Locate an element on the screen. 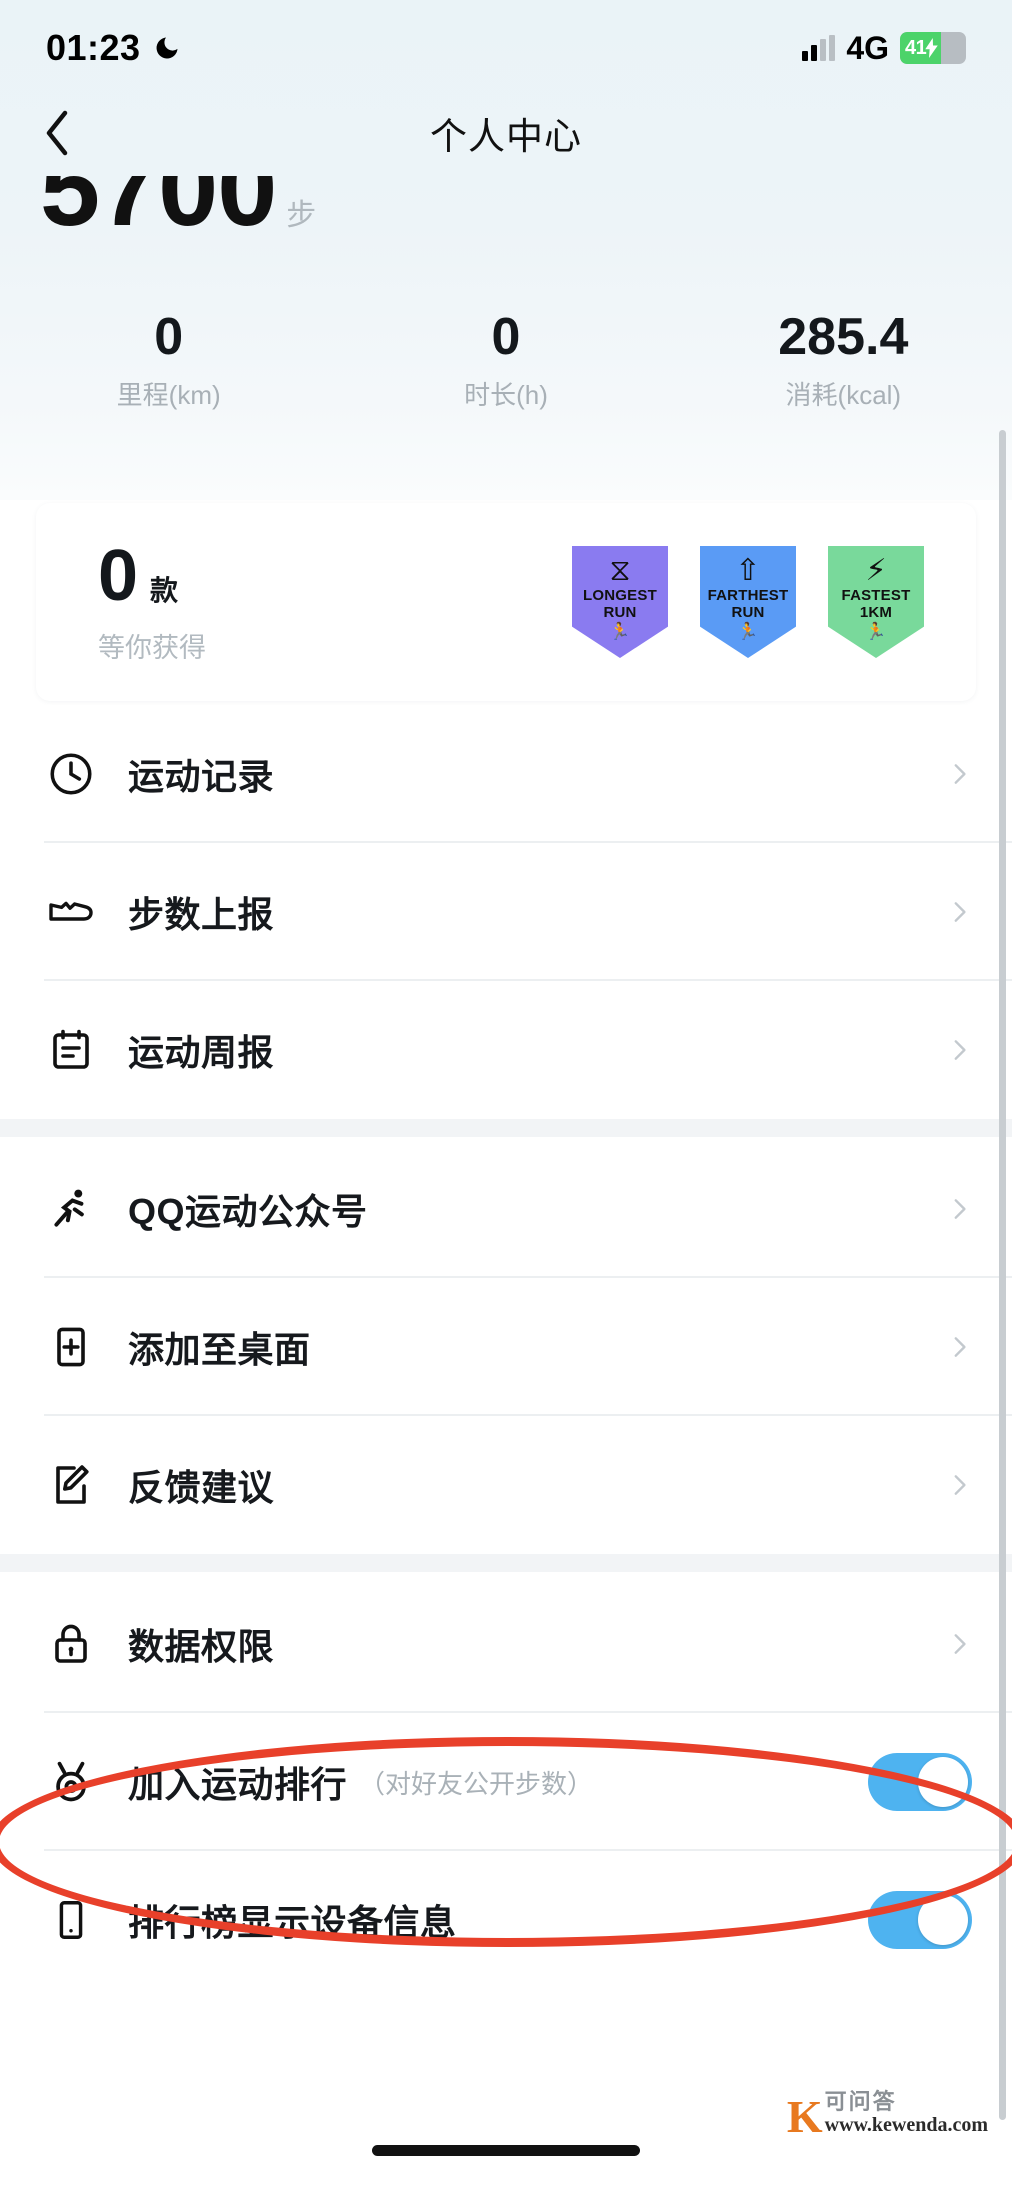 Image resolution: width=1012 pixels, height=2192 pixels. data-permission-label: 数据权限 is located at coordinates (201, 1646).